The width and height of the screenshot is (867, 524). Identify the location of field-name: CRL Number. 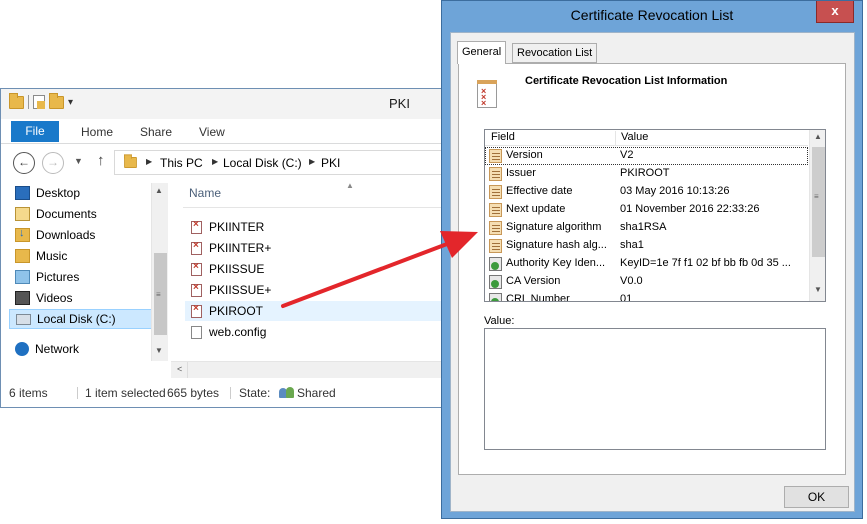
(538, 297).